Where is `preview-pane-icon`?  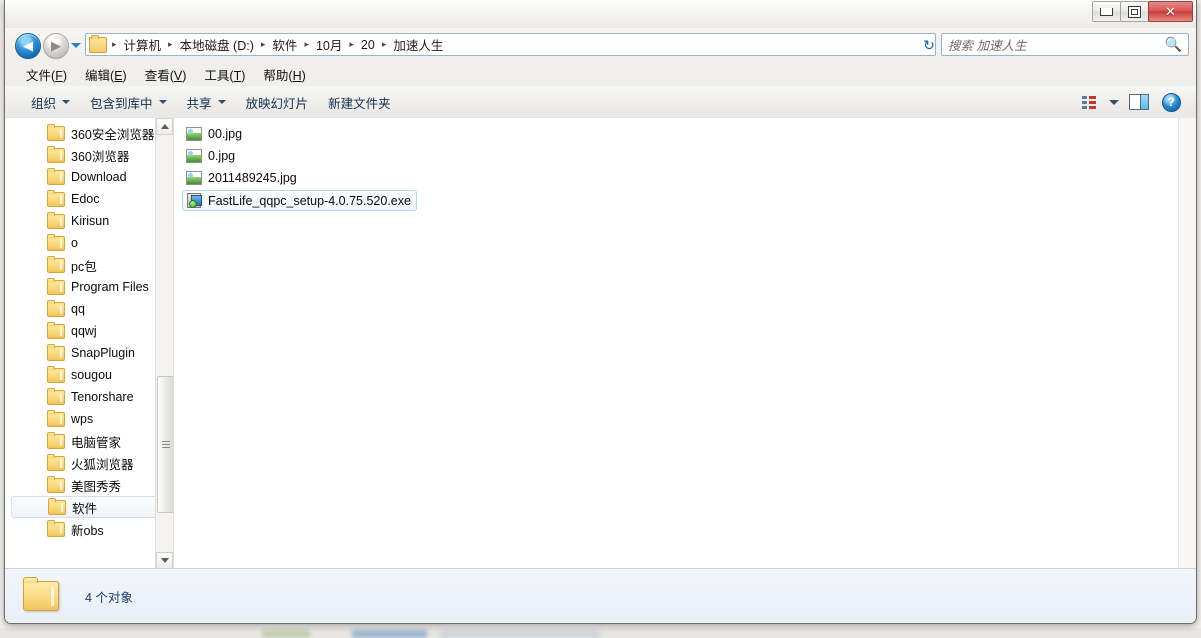
preview-pane-icon is located at coordinates (1139, 102).